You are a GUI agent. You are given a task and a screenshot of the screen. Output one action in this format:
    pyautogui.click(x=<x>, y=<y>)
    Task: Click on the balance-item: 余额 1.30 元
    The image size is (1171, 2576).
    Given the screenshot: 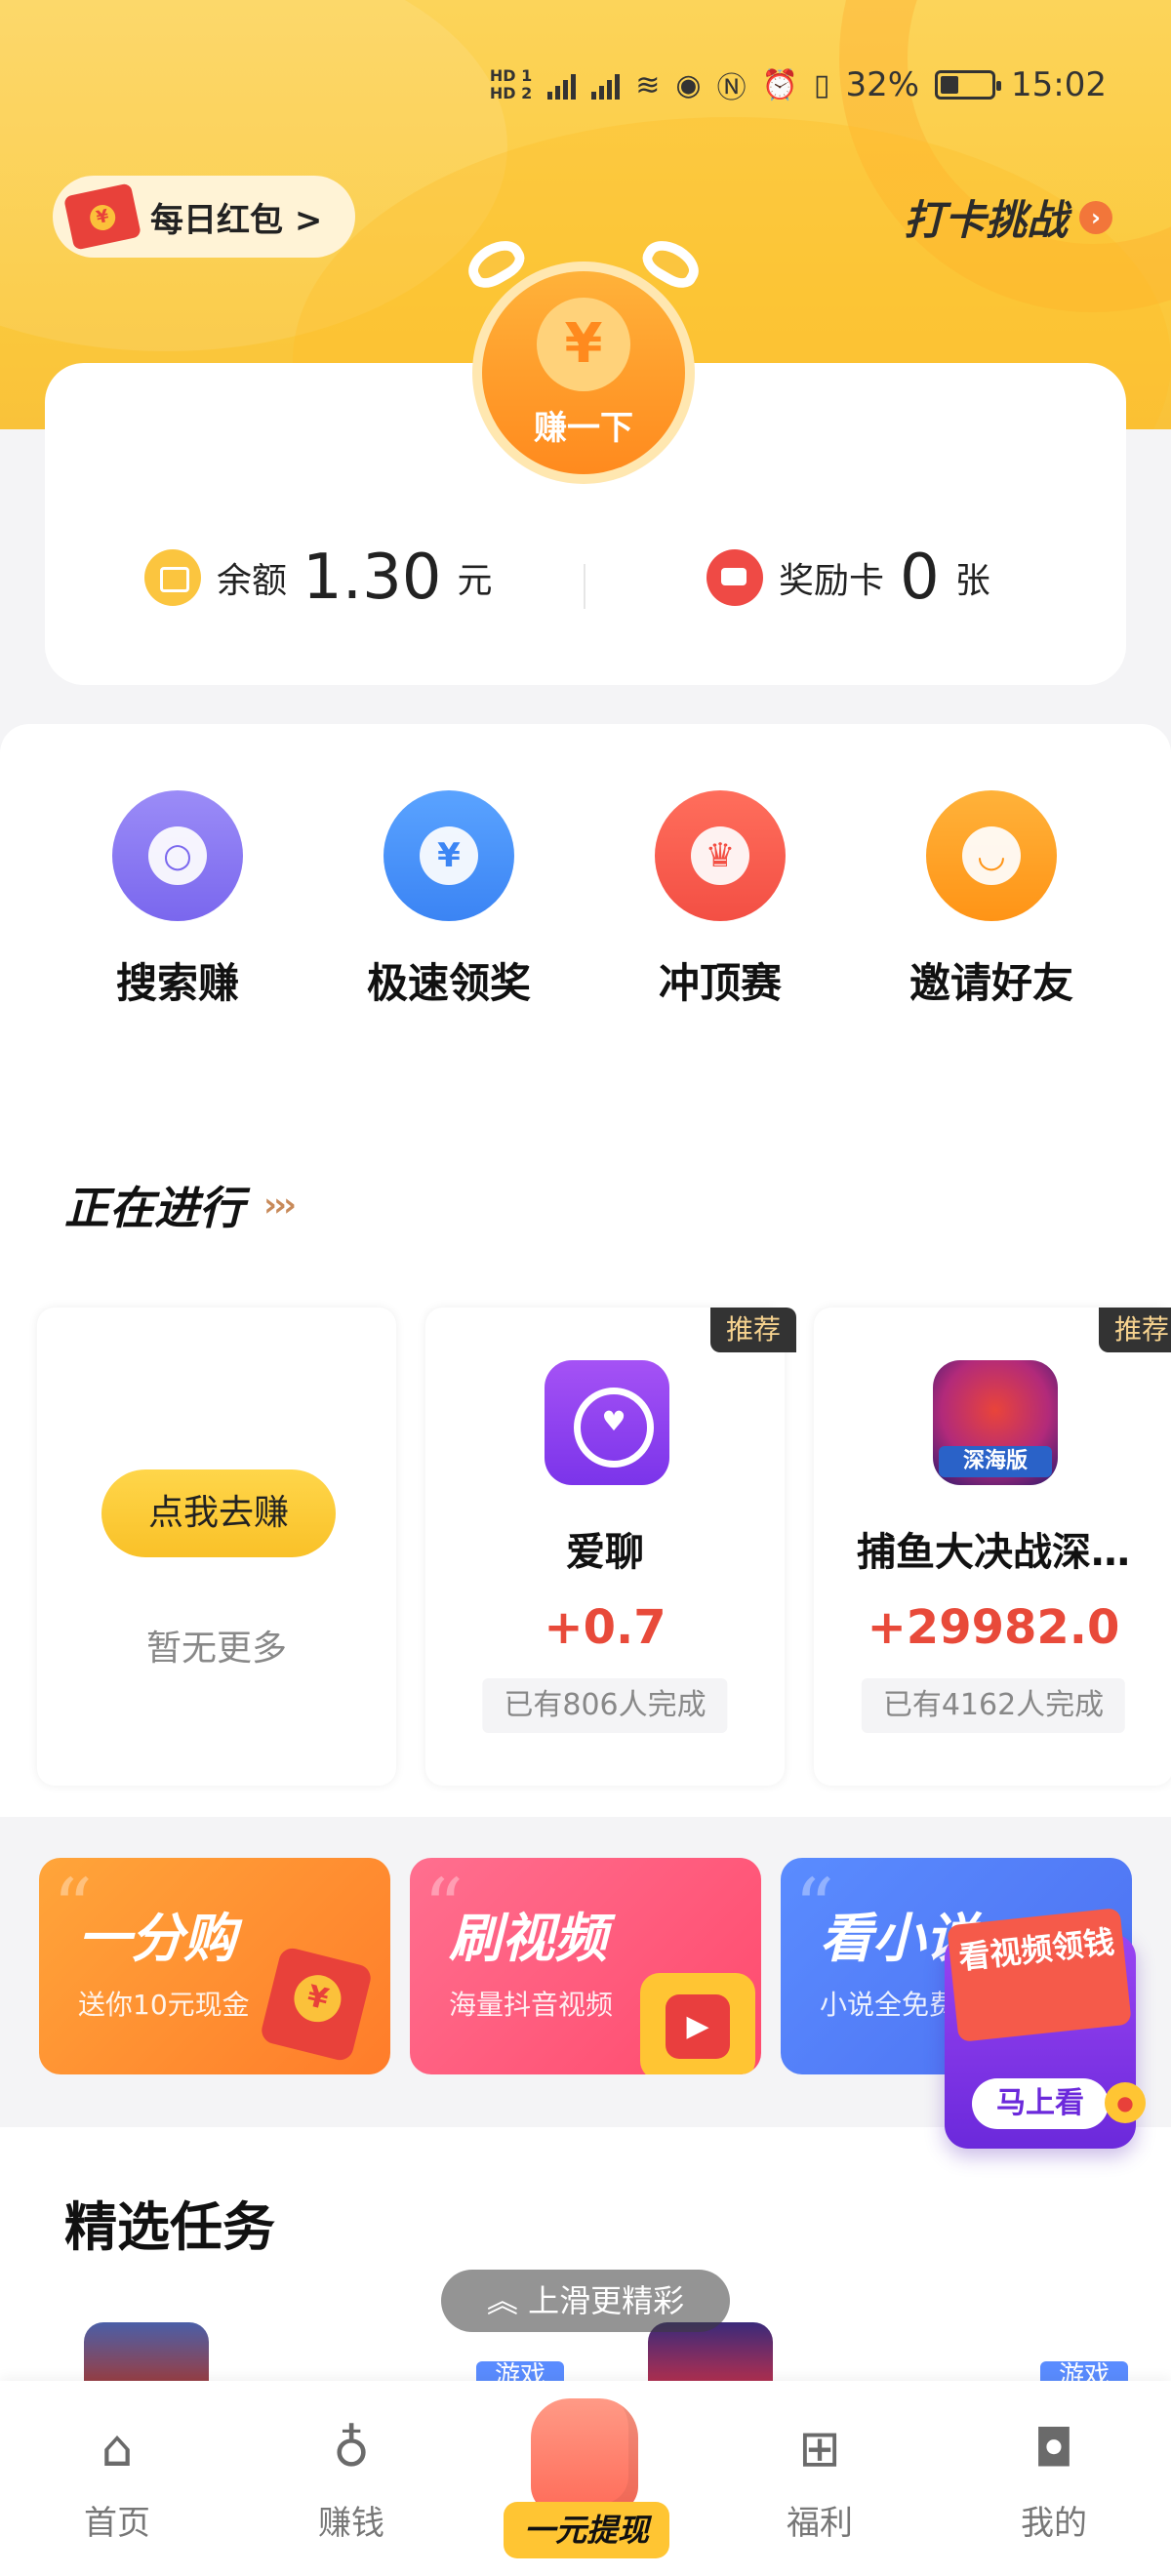 What is the action you would take?
    pyautogui.click(x=318, y=577)
    